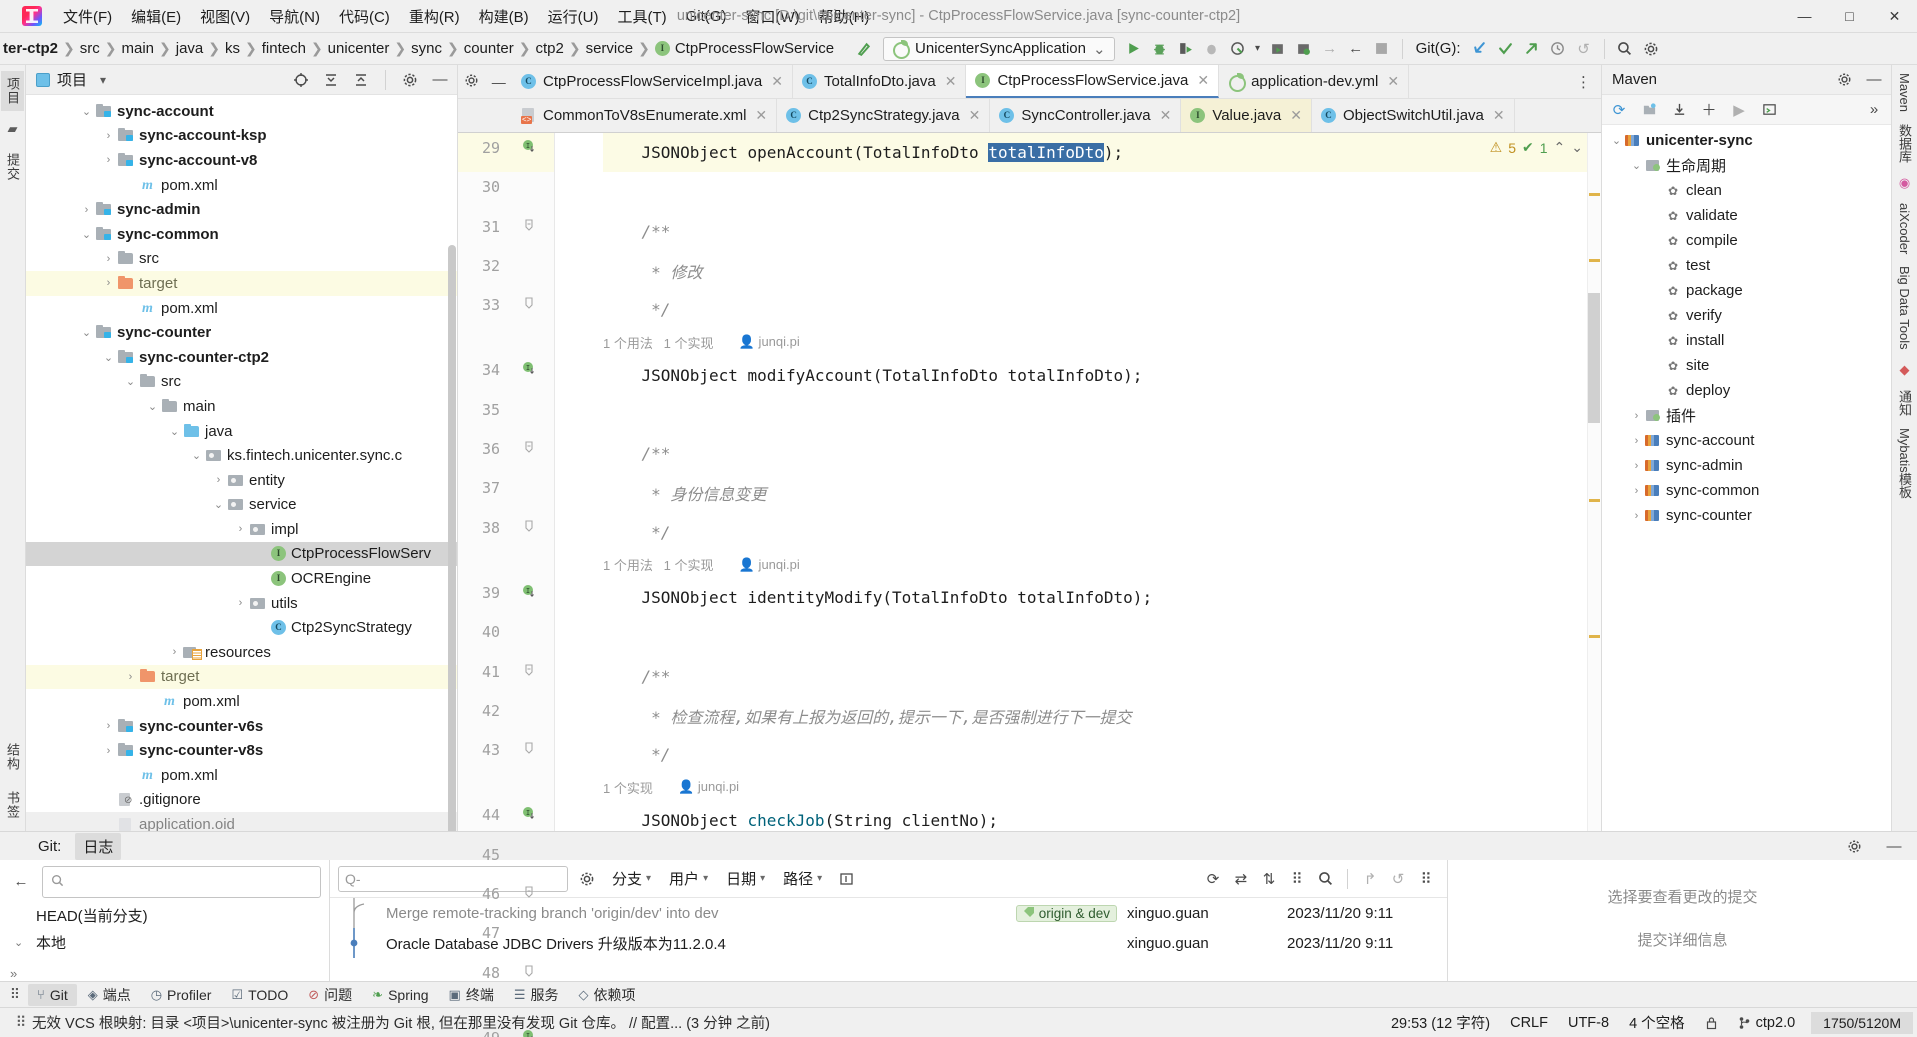  I want to click on hide-pane-icon: —, so click(440, 80).